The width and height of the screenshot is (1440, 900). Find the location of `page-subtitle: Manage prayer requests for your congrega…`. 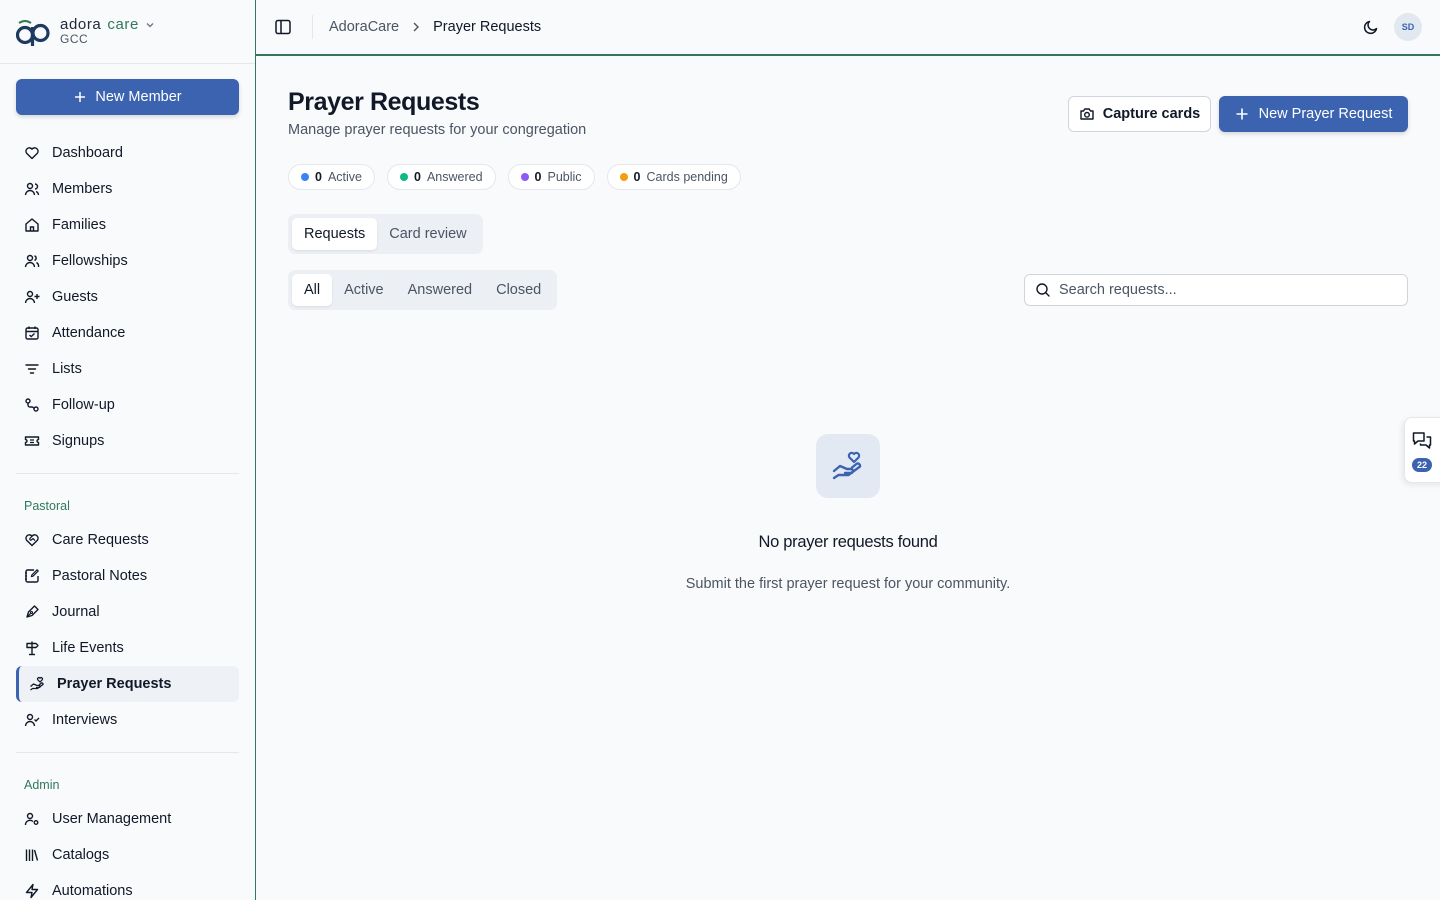

page-subtitle: Manage prayer requests for your congrega… is located at coordinates (437, 130).